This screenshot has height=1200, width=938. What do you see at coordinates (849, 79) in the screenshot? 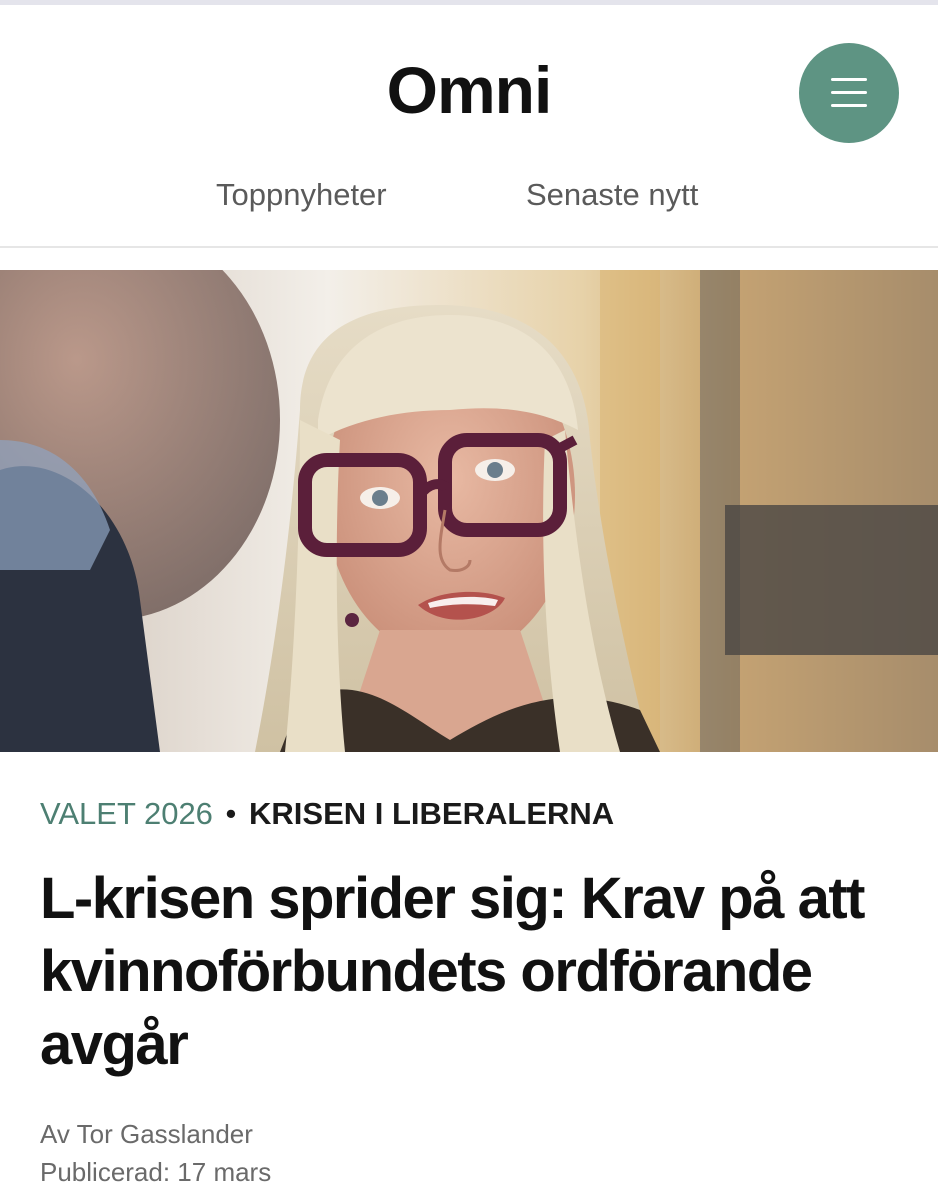
I see `hamburger-menu-icon` at bounding box center [849, 79].